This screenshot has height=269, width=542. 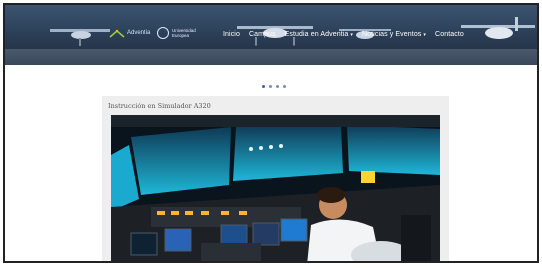 I want to click on nav-item-estudia: Estudia en Adventia ▾, so click(x=319, y=34).